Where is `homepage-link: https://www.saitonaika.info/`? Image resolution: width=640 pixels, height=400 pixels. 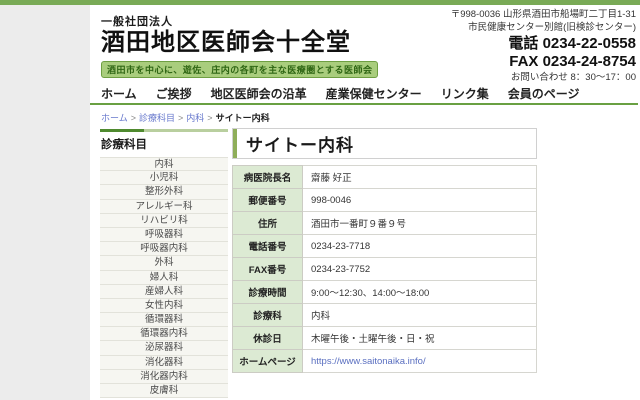
homepage-link: https://www.saitonaika.info/ is located at coordinates (368, 361).